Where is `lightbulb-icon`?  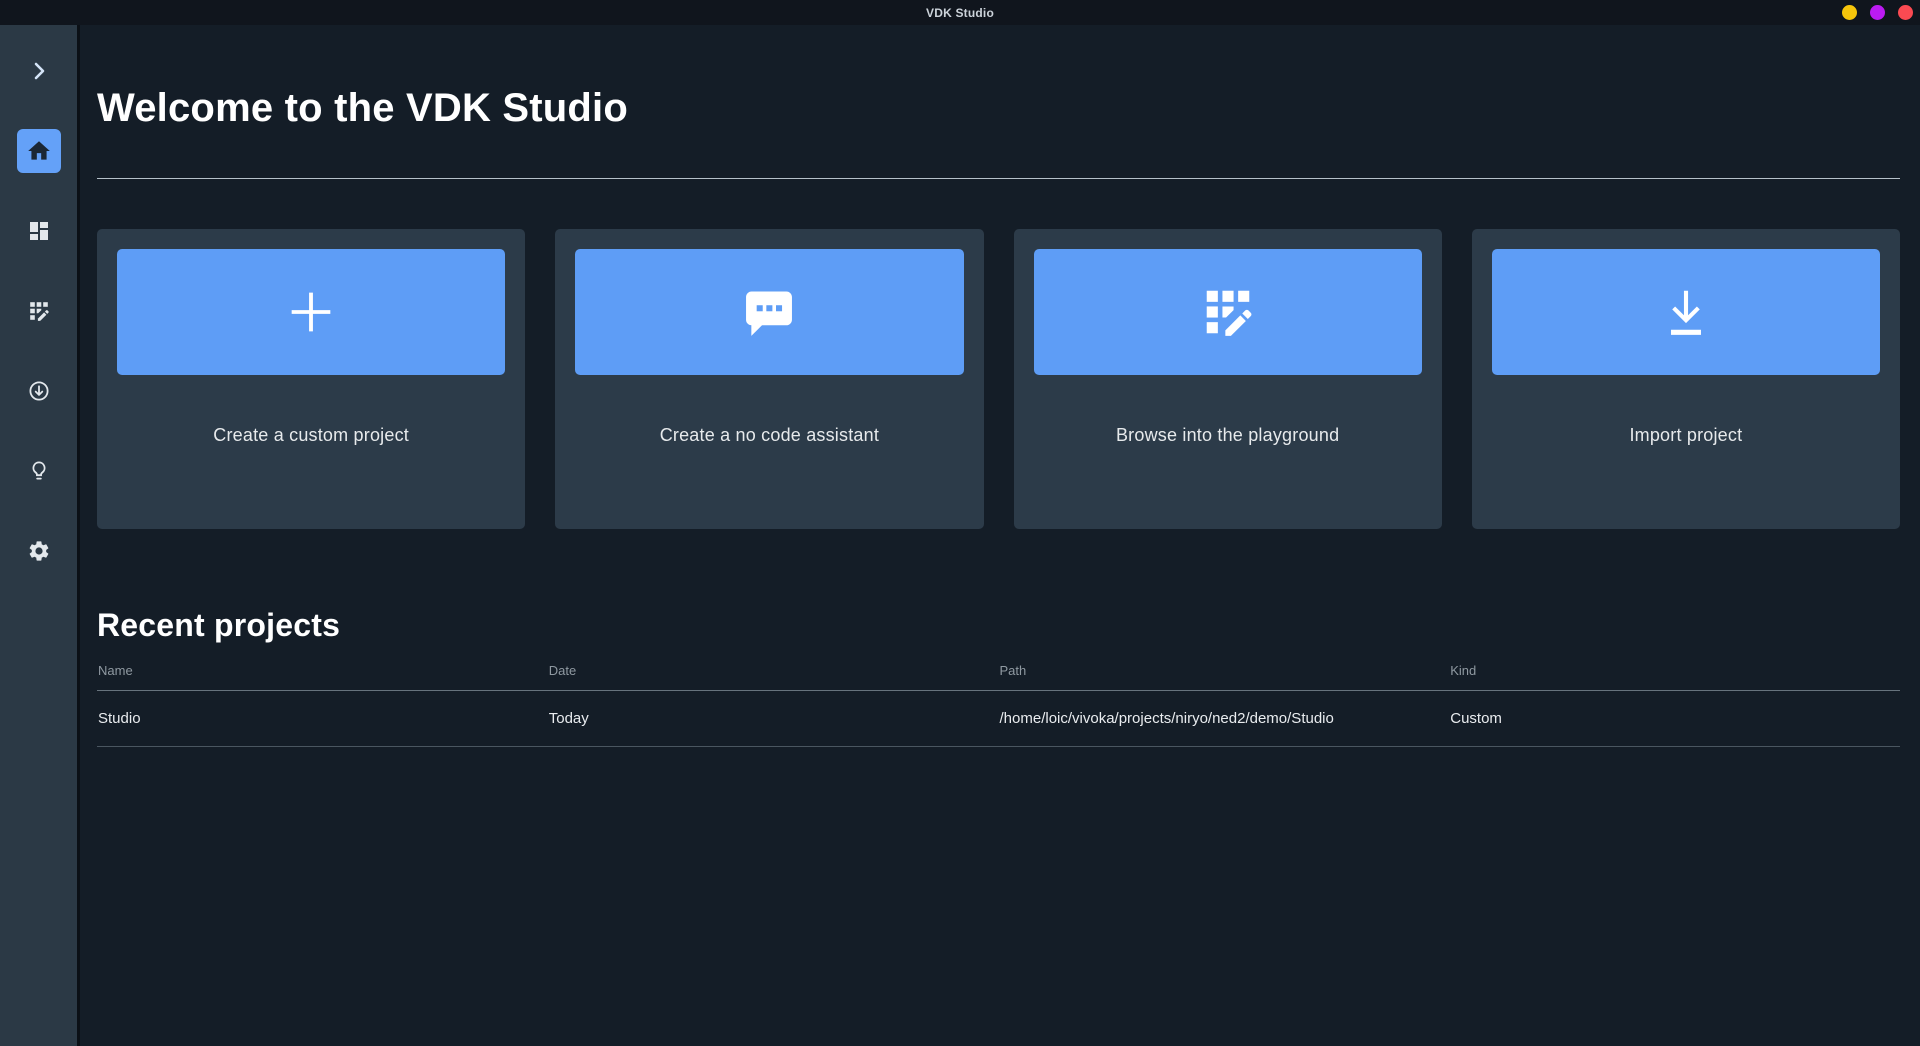
lightbulb-icon is located at coordinates (39, 471).